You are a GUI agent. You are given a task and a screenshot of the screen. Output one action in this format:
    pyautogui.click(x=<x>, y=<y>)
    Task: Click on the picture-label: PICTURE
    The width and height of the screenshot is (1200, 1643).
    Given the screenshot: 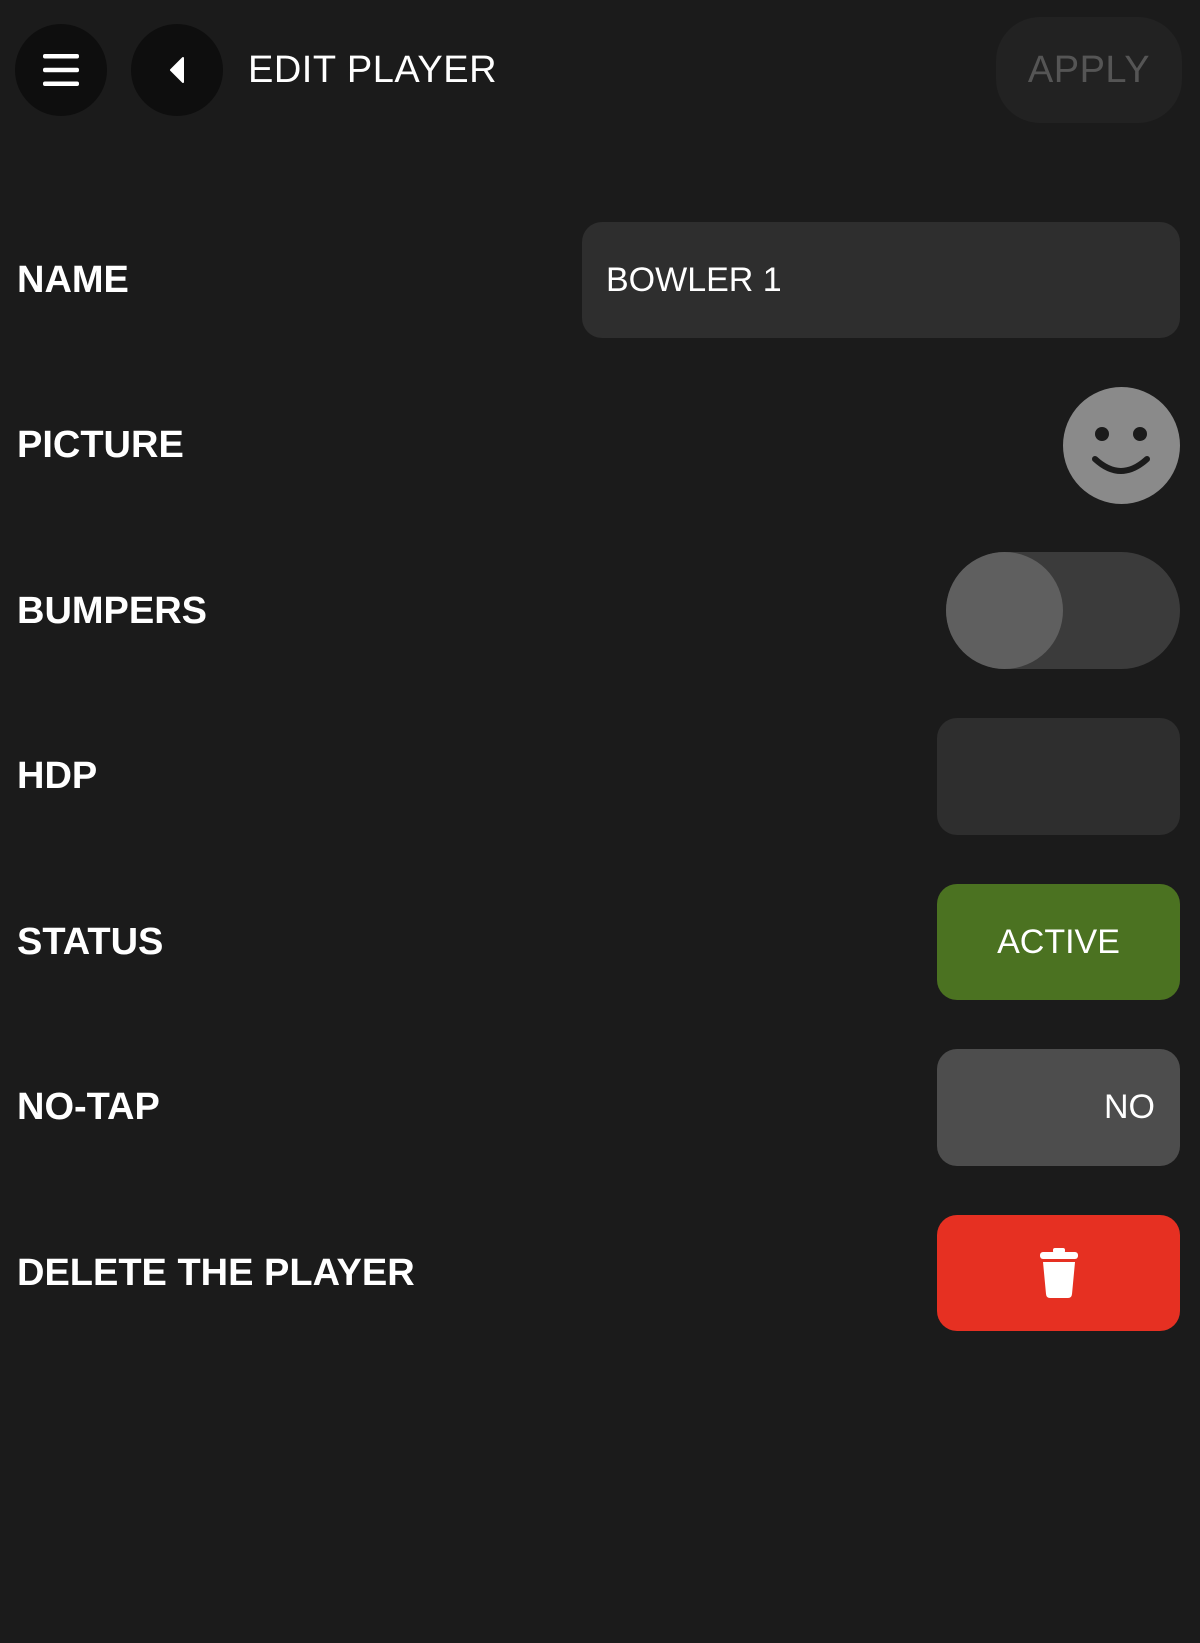 What is the action you would take?
    pyautogui.click(x=100, y=445)
    